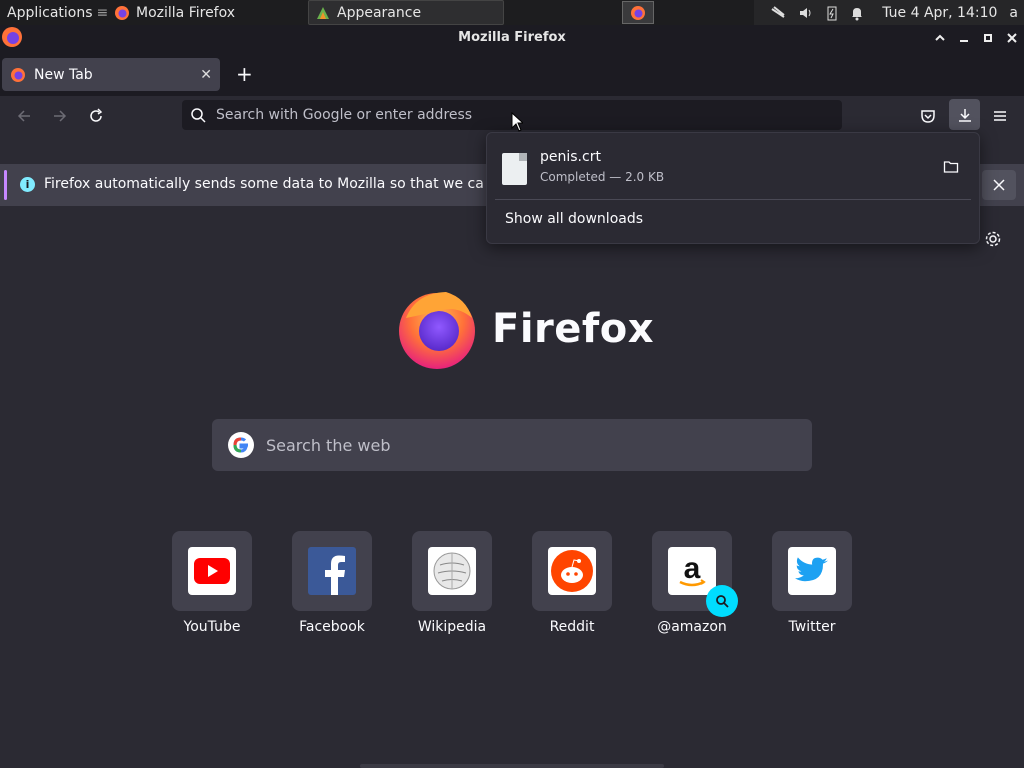  I want to click on search-shortcut-badge, so click(722, 601).